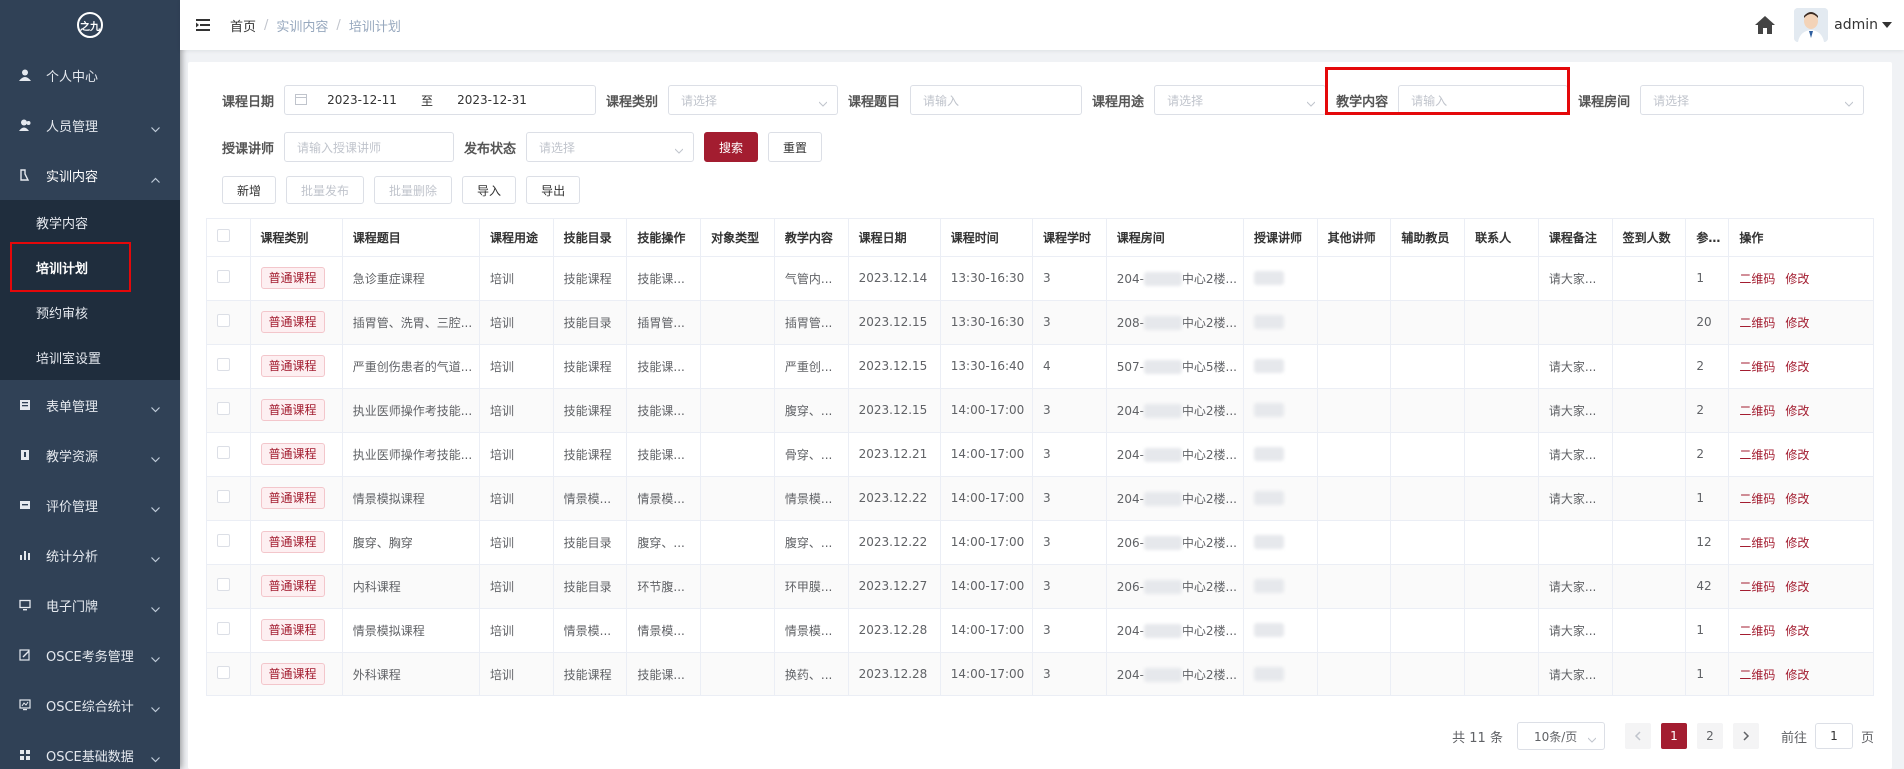  Describe the element at coordinates (1268, 322) in the screenshot. I see `redacted-text` at that location.